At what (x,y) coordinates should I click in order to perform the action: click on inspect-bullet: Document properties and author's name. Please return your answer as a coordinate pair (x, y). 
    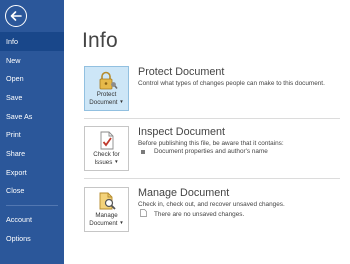
    Looking at the image, I should click on (203, 151).